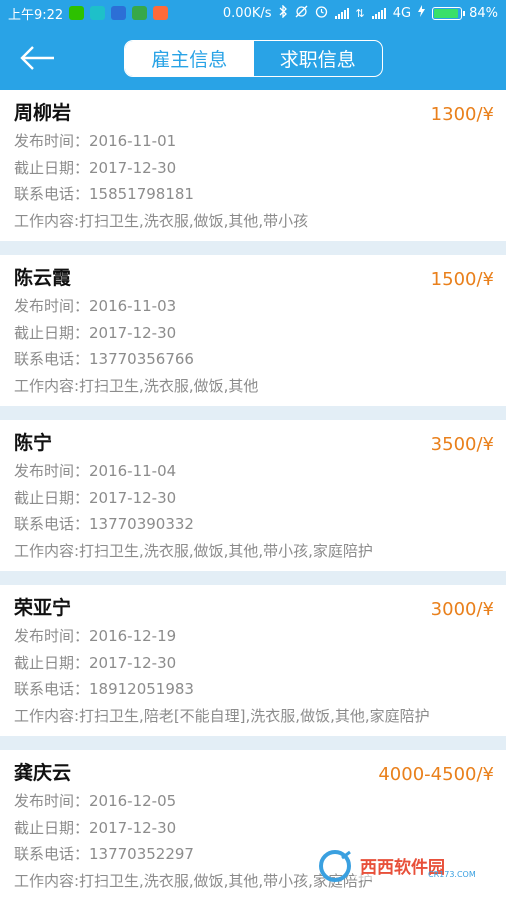 The height and width of the screenshot is (900, 506). What do you see at coordinates (43, 608) in the screenshot?
I see `listing-name: 荣亚宁` at bounding box center [43, 608].